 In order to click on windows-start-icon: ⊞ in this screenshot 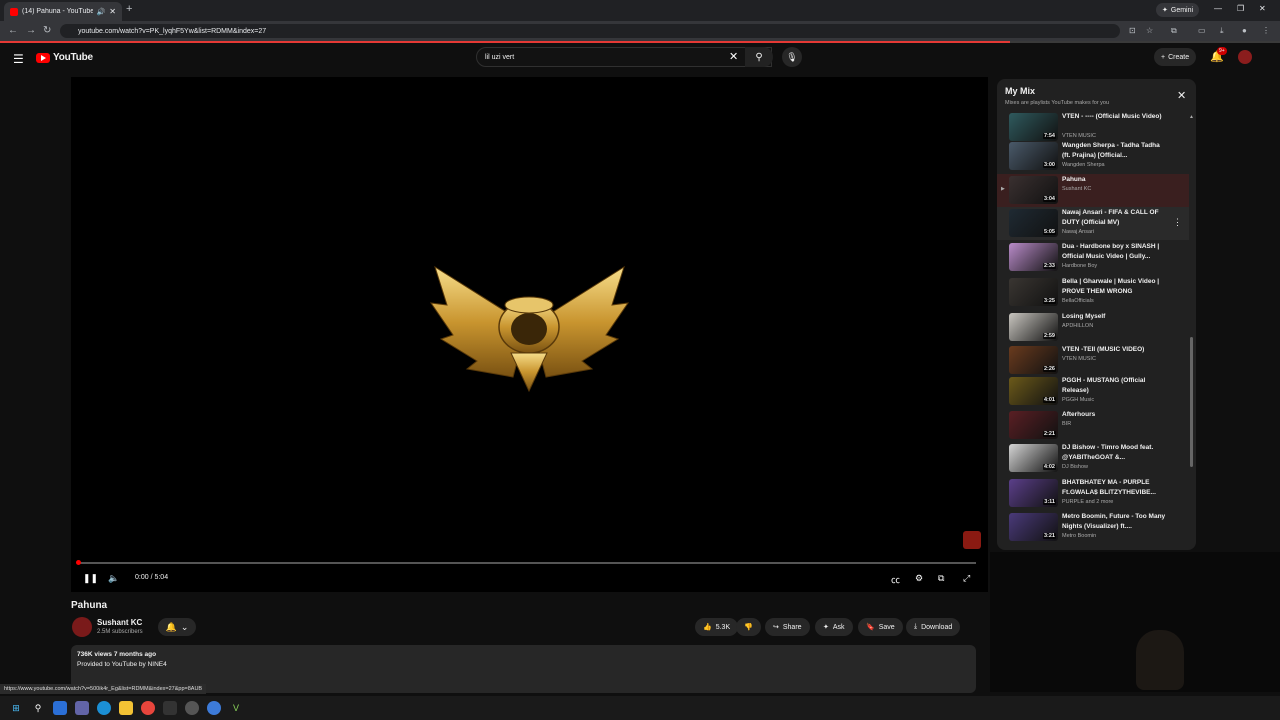, I will do `click(16, 708)`.